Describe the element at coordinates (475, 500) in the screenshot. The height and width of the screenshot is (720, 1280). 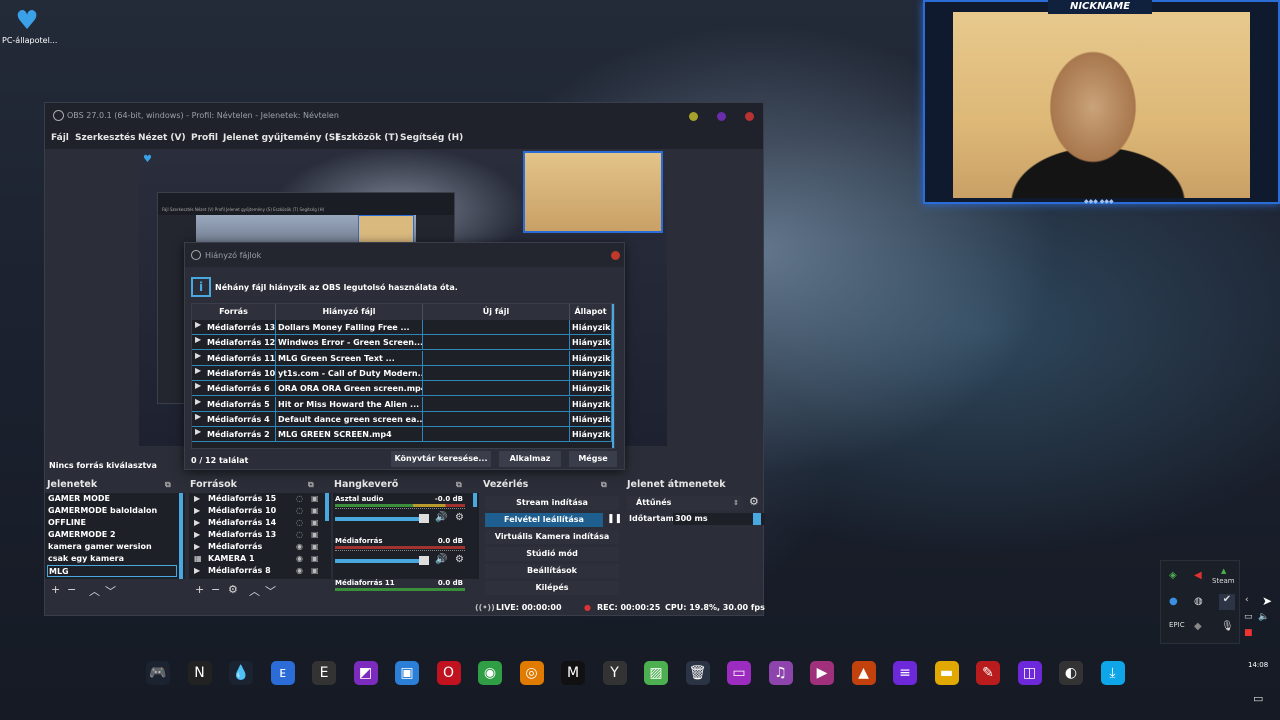
I see `mixer-scrollbar` at that location.